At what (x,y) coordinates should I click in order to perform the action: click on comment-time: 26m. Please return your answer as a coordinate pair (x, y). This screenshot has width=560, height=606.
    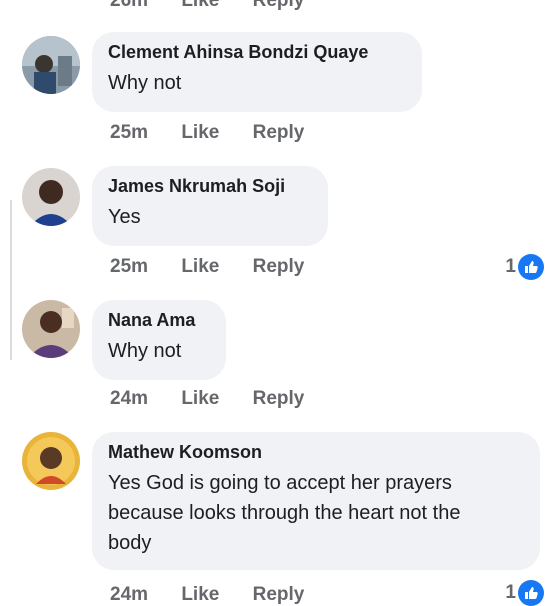
    Looking at the image, I should click on (129, 5).